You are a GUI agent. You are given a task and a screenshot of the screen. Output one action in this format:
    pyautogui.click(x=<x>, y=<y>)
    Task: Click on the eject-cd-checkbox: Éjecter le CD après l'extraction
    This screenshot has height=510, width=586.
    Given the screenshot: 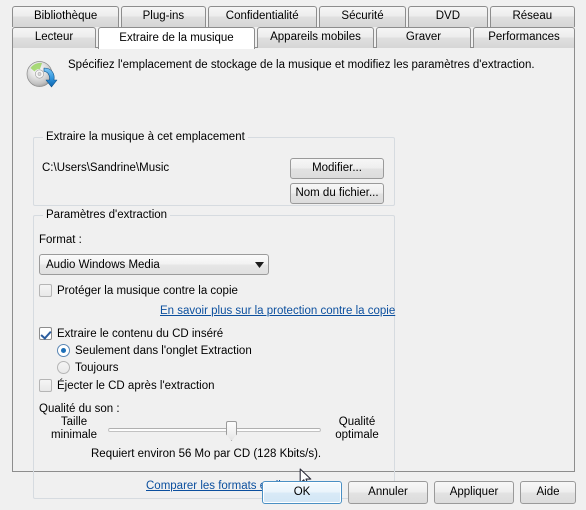 What is the action you would take?
    pyautogui.click(x=127, y=385)
    